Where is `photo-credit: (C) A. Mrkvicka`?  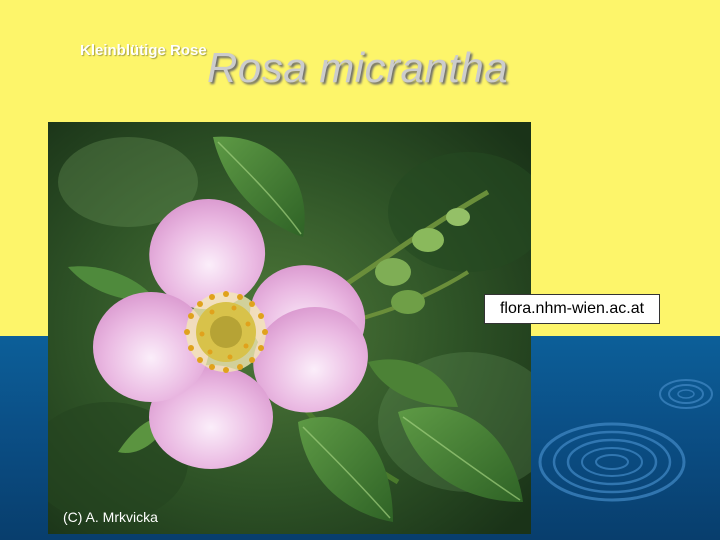 photo-credit: (C) A. Mrkvicka is located at coordinates (110, 517).